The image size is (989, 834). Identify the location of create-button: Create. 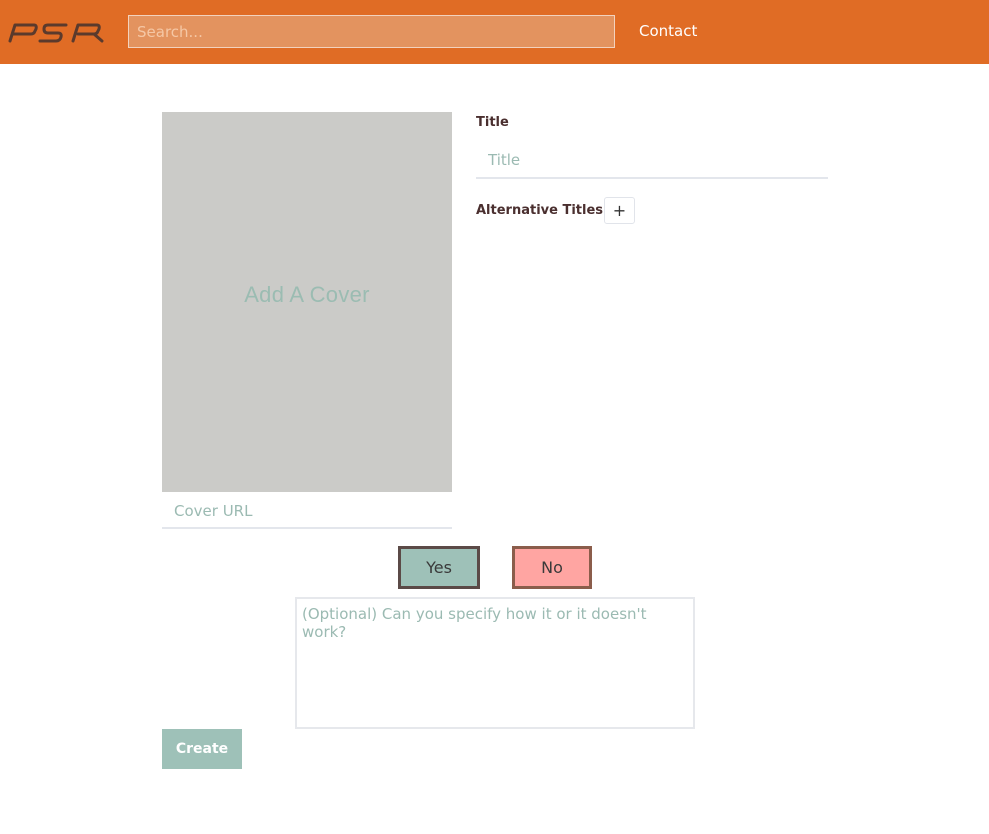
(202, 749).